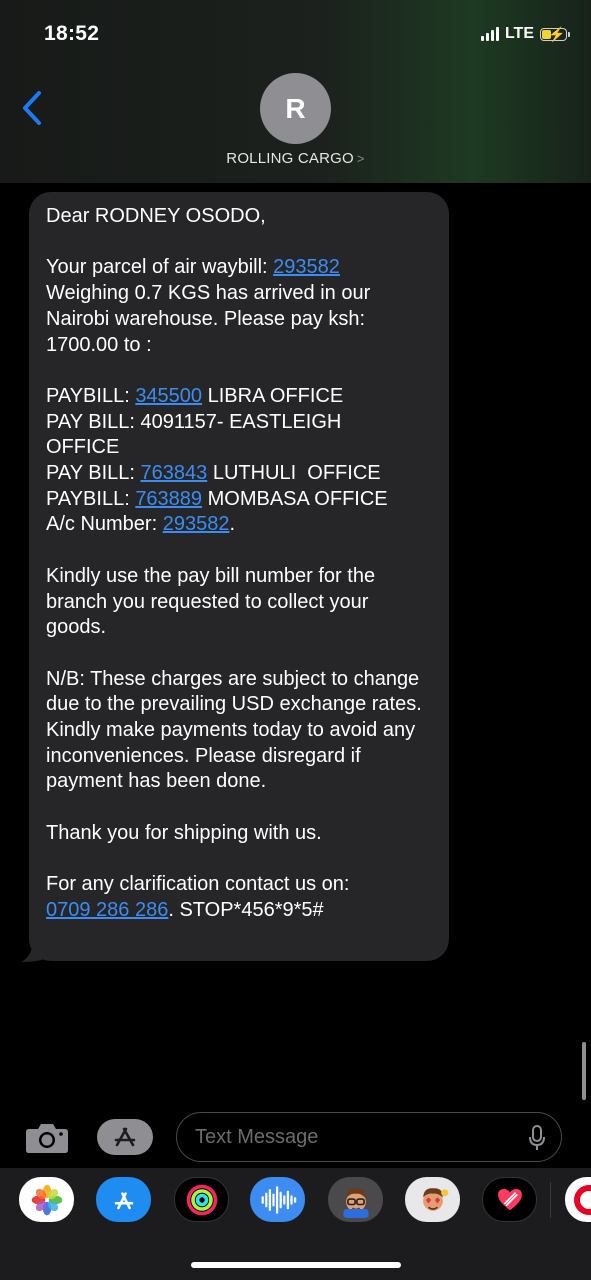 This screenshot has width=591, height=1280. Describe the element at coordinates (174, 473) in the screenshot. I see `paybill-link: 763843` at that location.